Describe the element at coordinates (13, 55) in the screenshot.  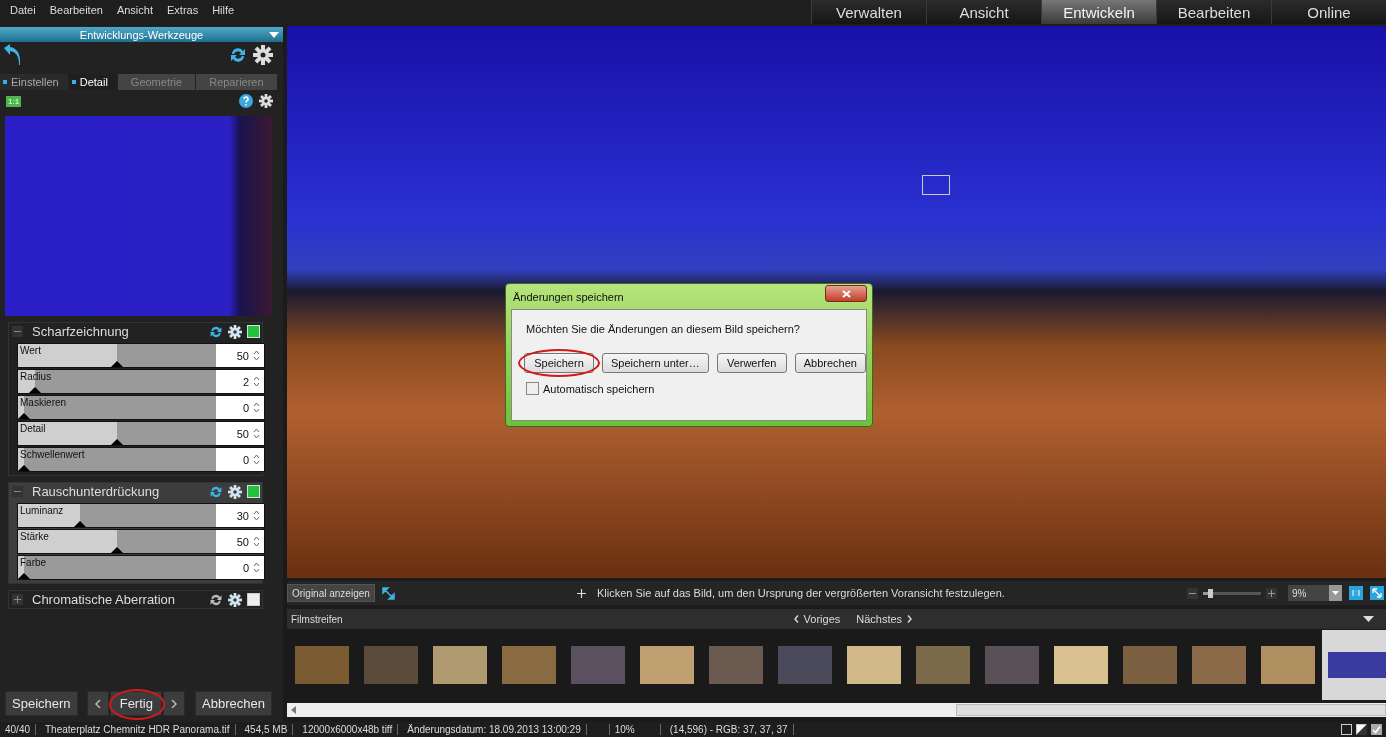
I see `undo-arrow-icon` at that location.